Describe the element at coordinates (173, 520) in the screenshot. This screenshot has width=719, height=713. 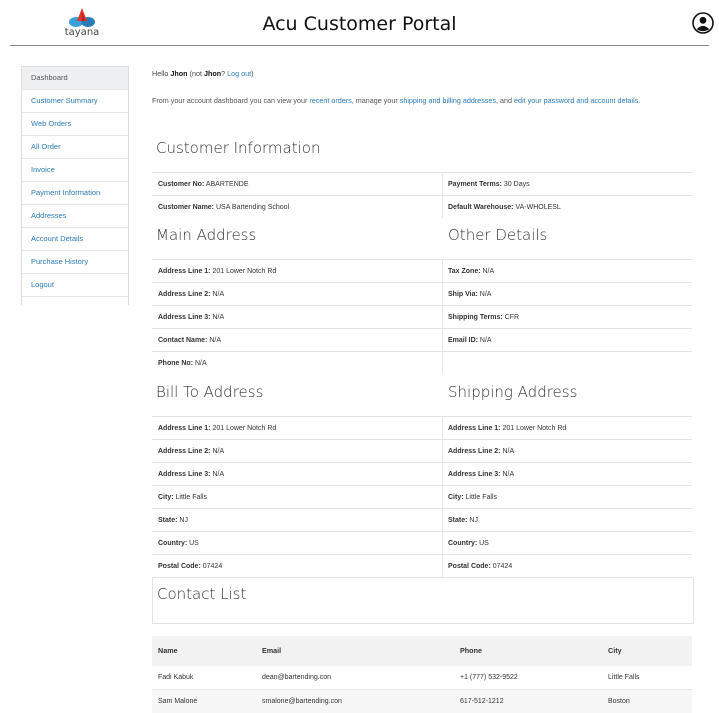
I see `bill-state: State: NJ` at that location.